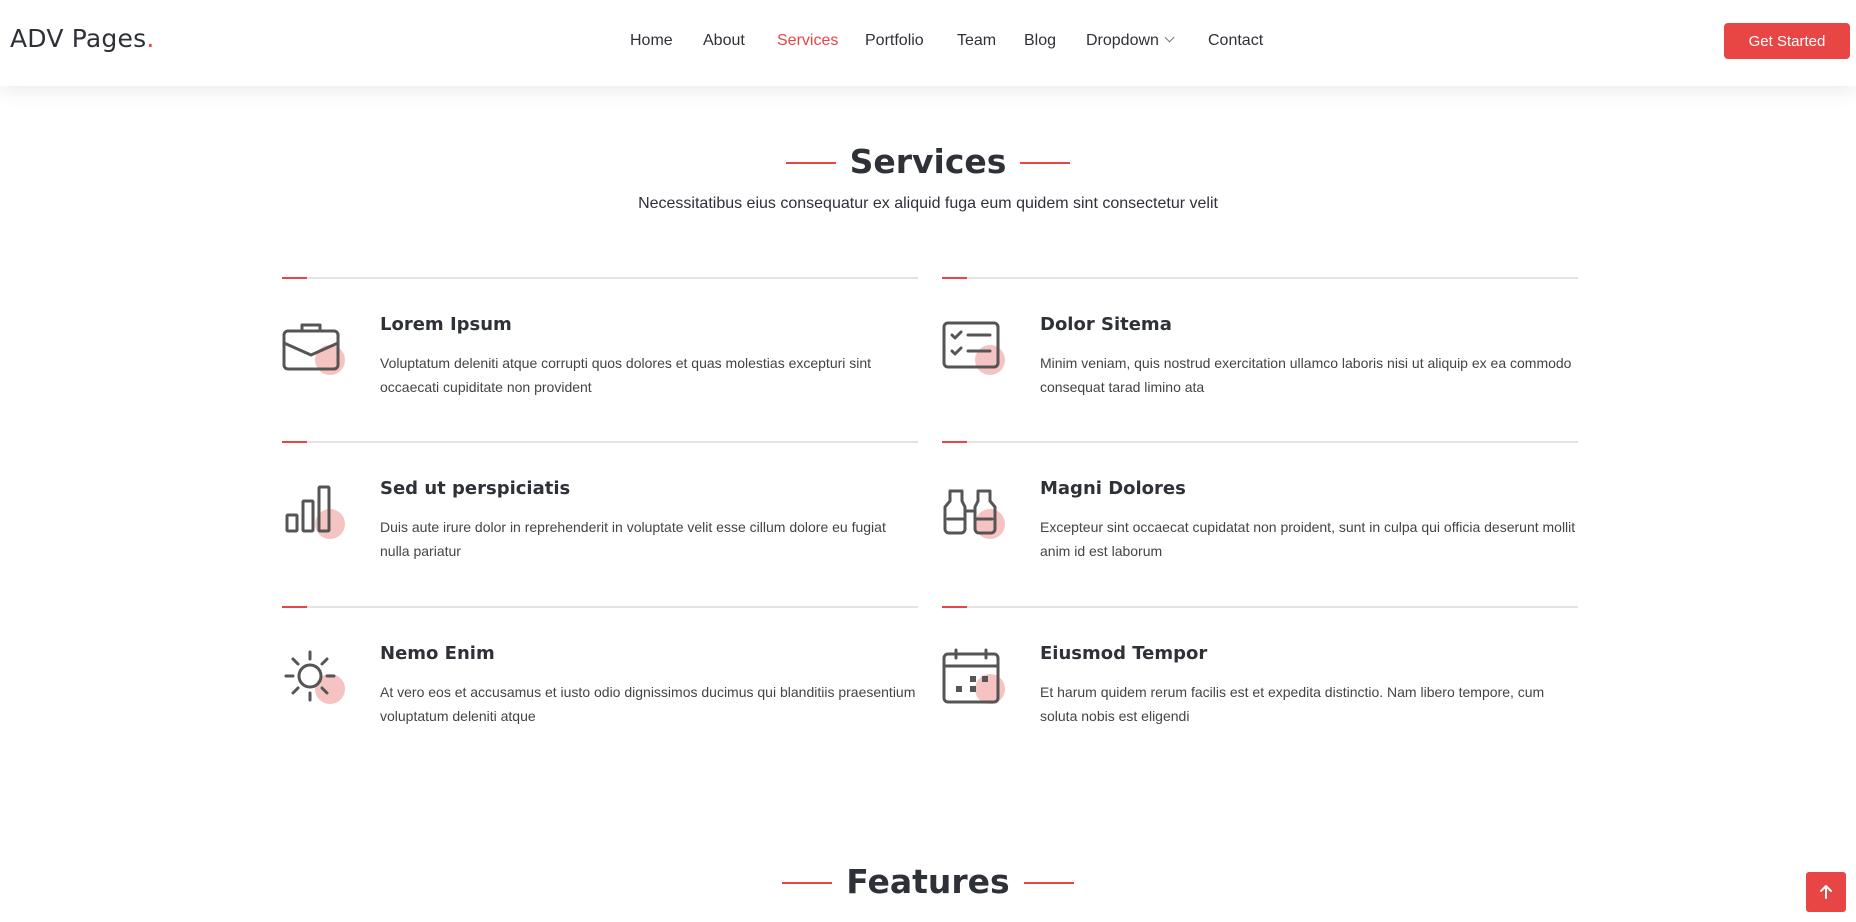  I want to click on calendar-icon, so click(974, 680).